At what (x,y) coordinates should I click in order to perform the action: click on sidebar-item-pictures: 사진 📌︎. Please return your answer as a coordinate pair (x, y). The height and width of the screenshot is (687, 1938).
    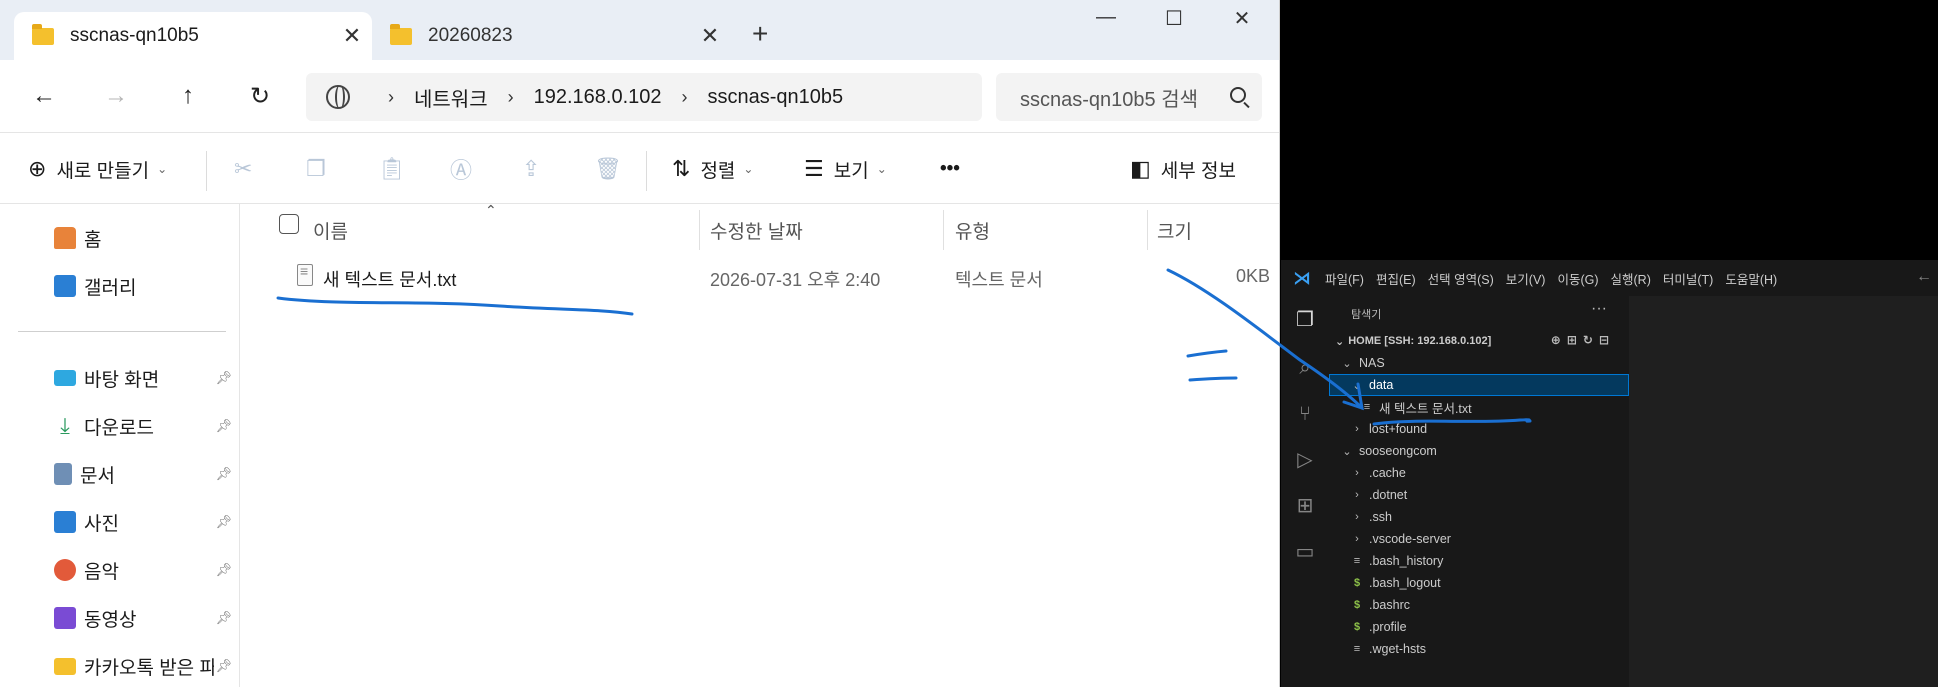
    Looking at the image, I should click on (147, 522).